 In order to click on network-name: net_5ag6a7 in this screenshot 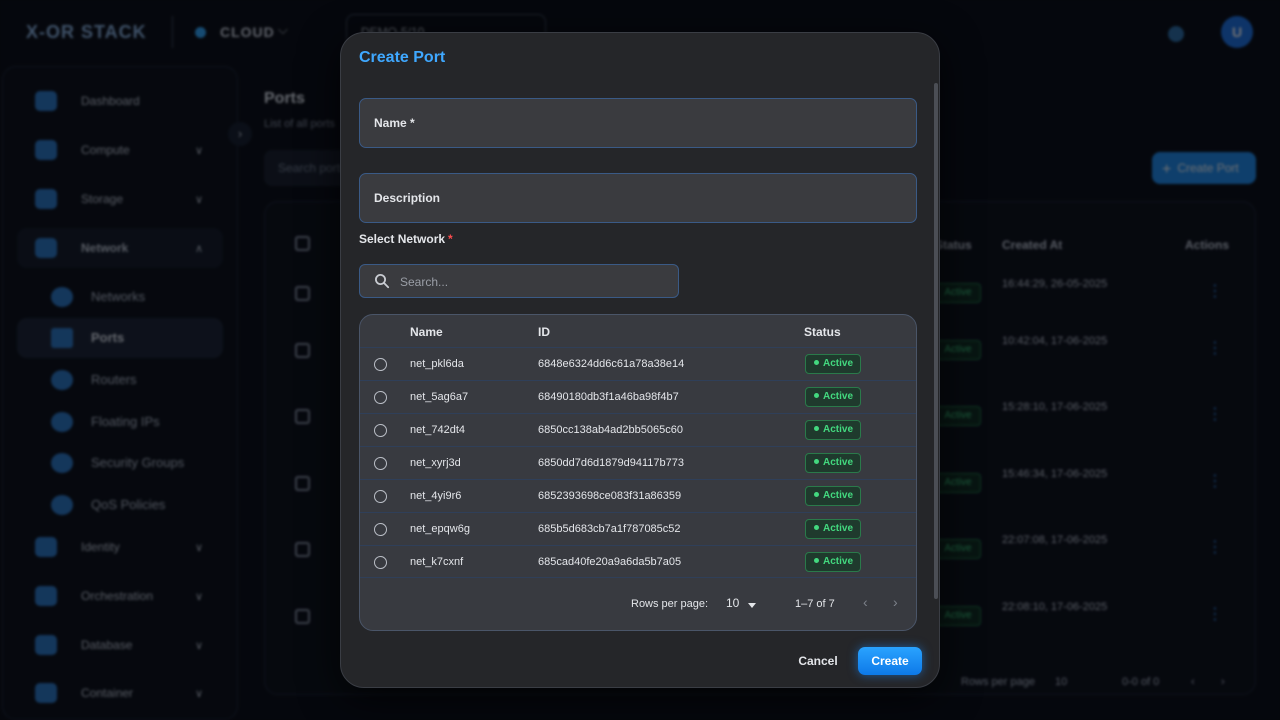, I will do `click(439, 397)`.